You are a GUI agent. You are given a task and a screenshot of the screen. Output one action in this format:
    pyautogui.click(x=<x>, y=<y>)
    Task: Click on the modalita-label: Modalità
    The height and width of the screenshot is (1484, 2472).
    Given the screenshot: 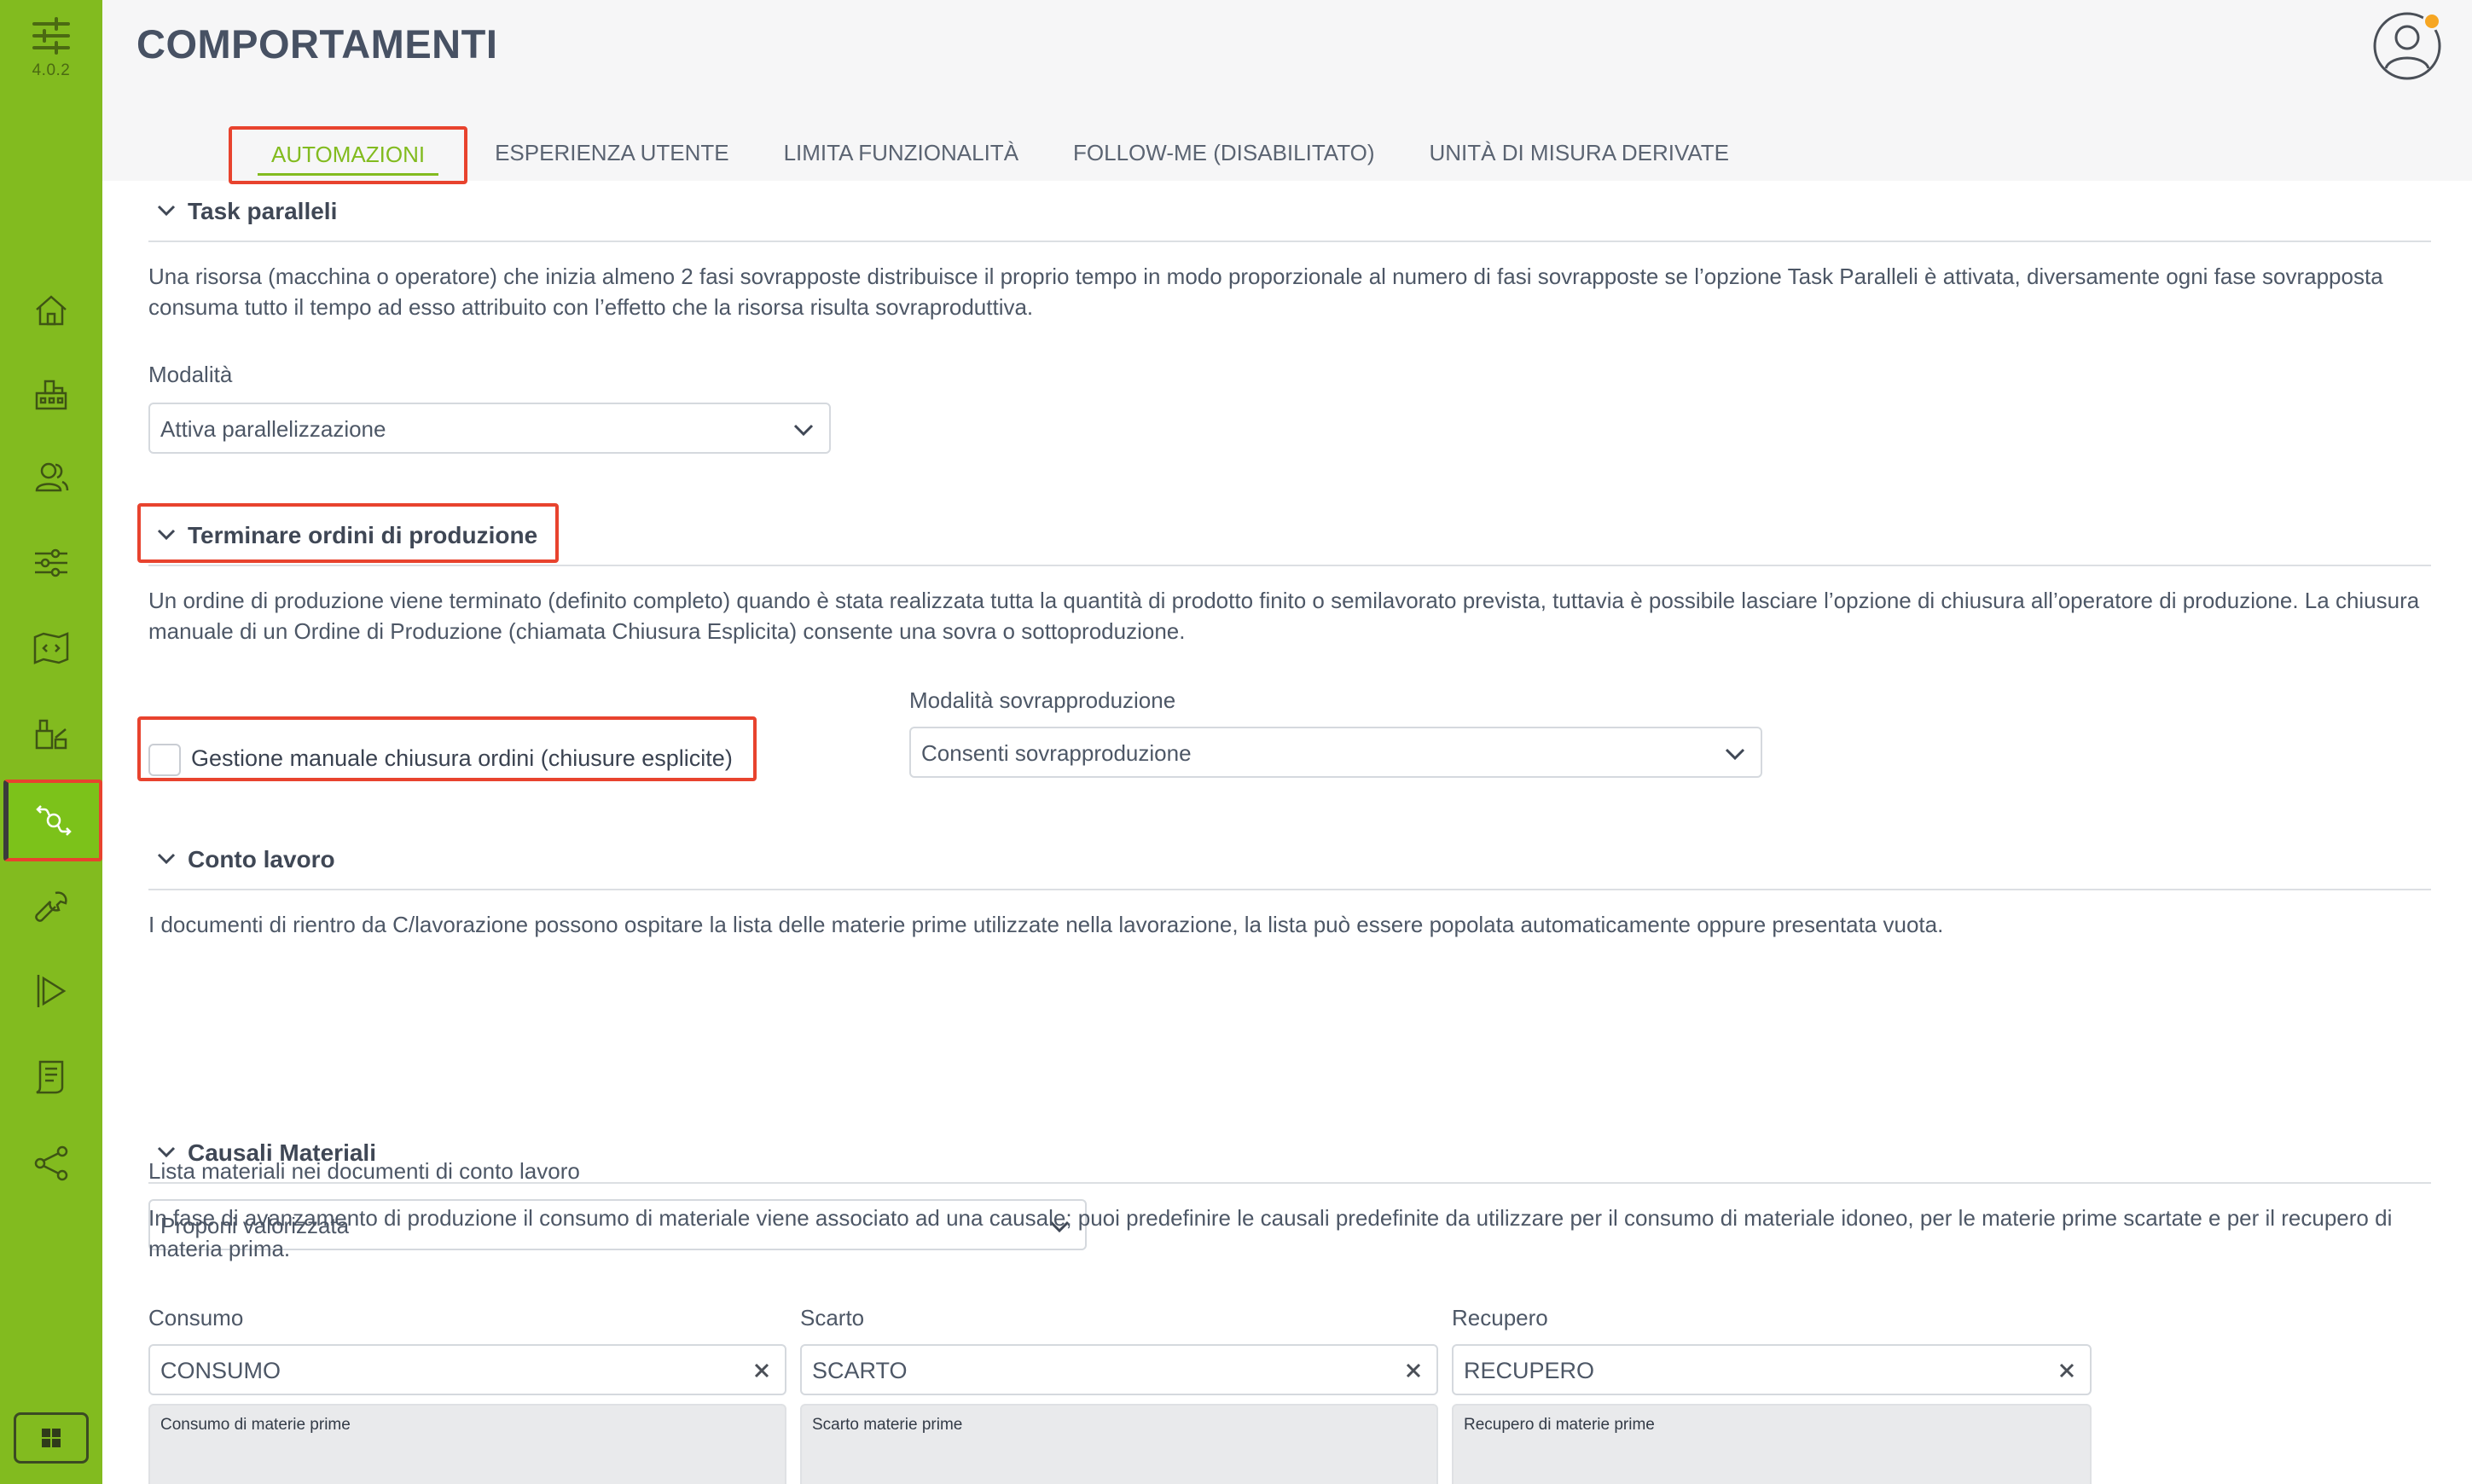 What is the action you would take?
    pyautogui.click(x=190, y=374)
    